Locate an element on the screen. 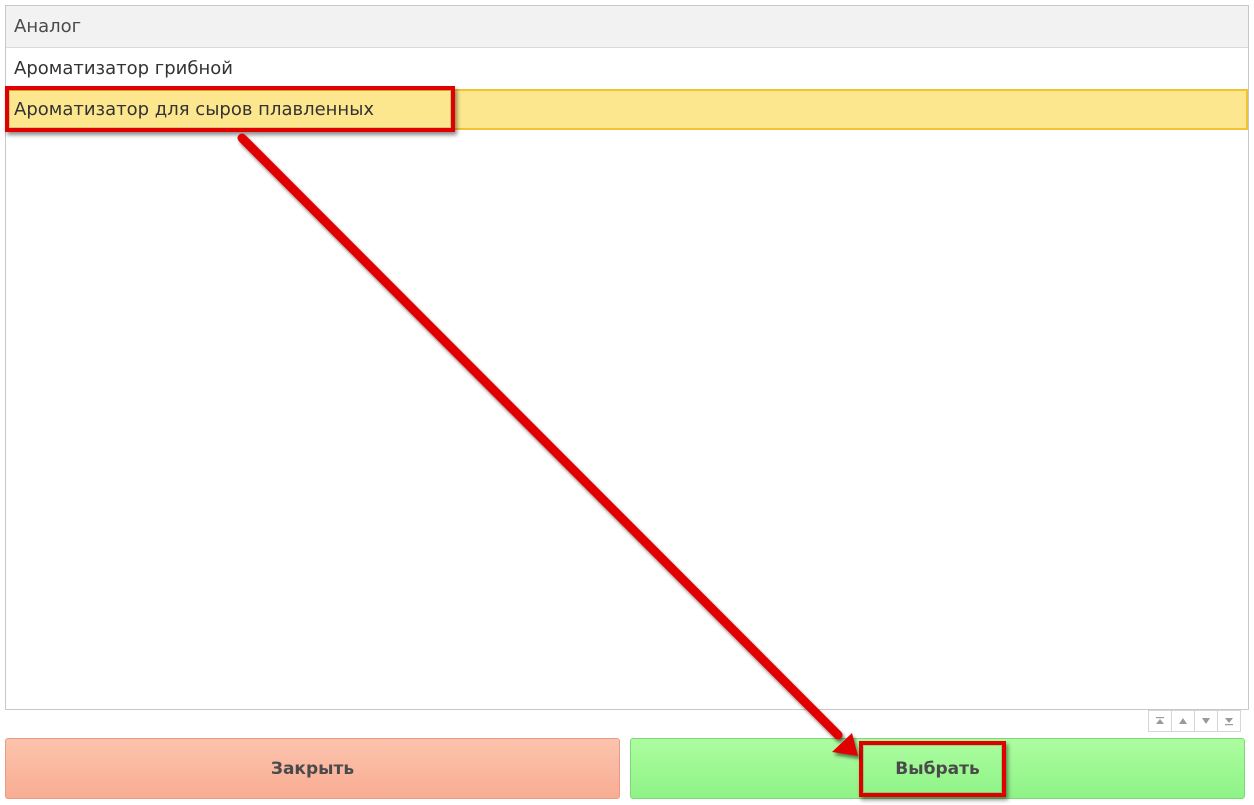 The height and width of the screenshot is (805, 1254). row-label: Ароматизатор для сыров плавленных is located at coordinates (194, 109).